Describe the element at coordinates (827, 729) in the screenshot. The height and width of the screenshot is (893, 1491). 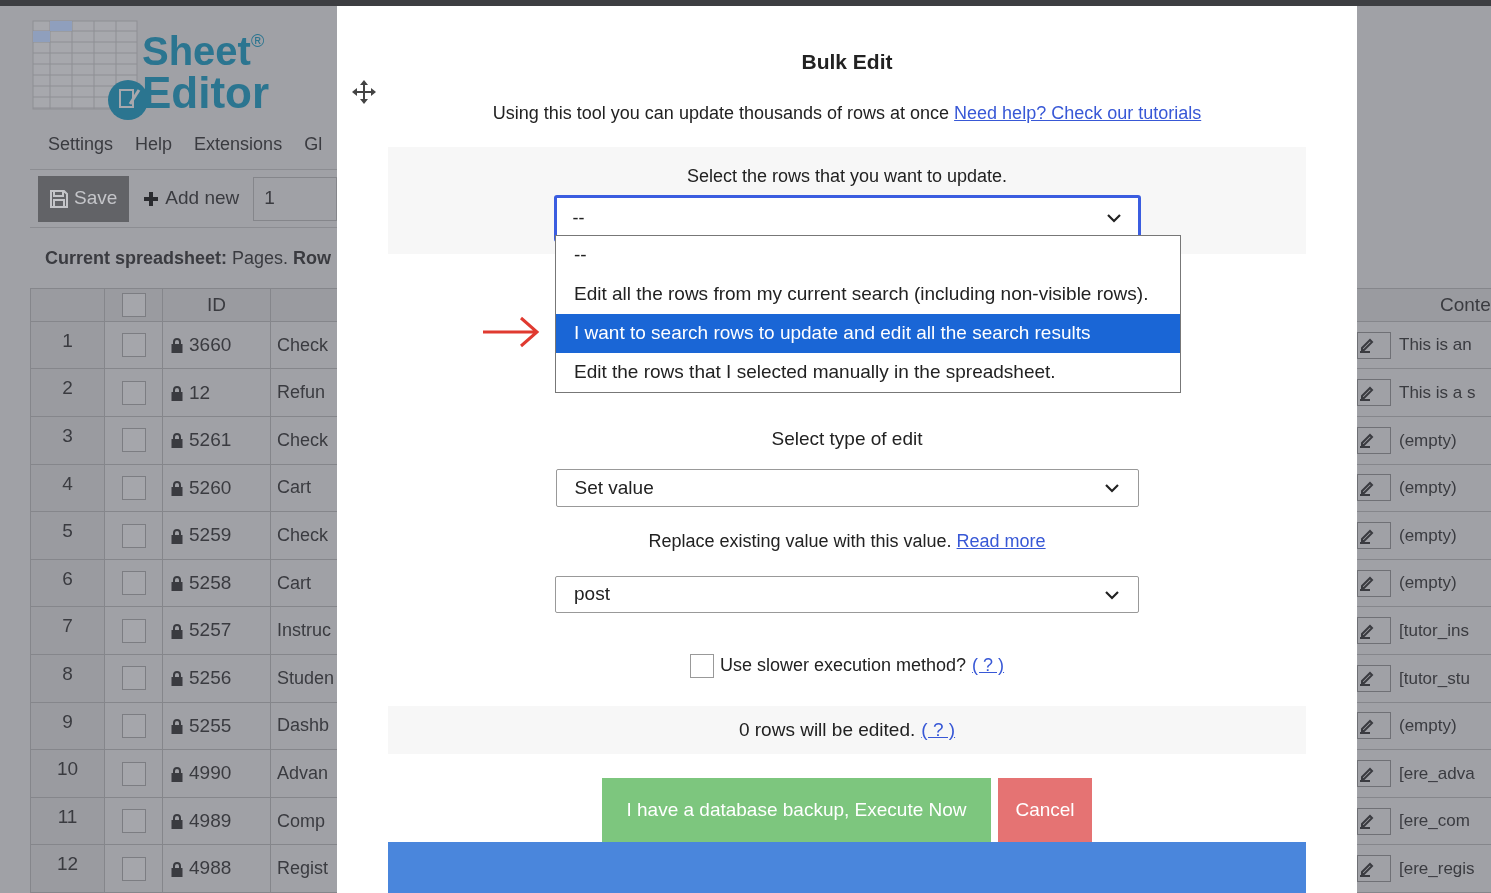
I see `rows-count-text: 0 rows will be edited.` at that location.